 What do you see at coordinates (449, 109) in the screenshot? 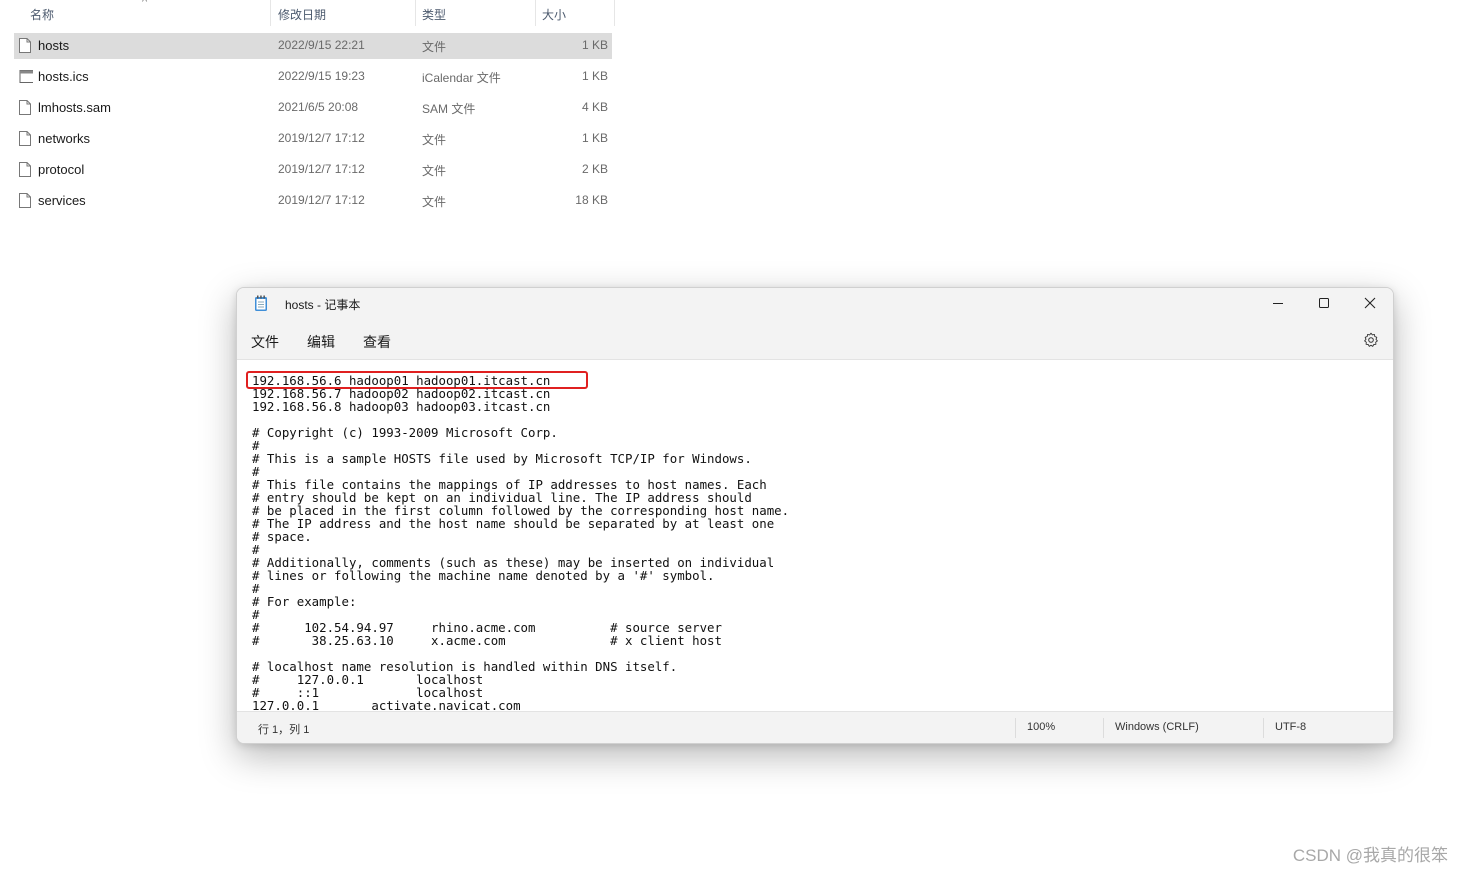
I see `file-type: SAM 文件` at bounding box center [449, 109].